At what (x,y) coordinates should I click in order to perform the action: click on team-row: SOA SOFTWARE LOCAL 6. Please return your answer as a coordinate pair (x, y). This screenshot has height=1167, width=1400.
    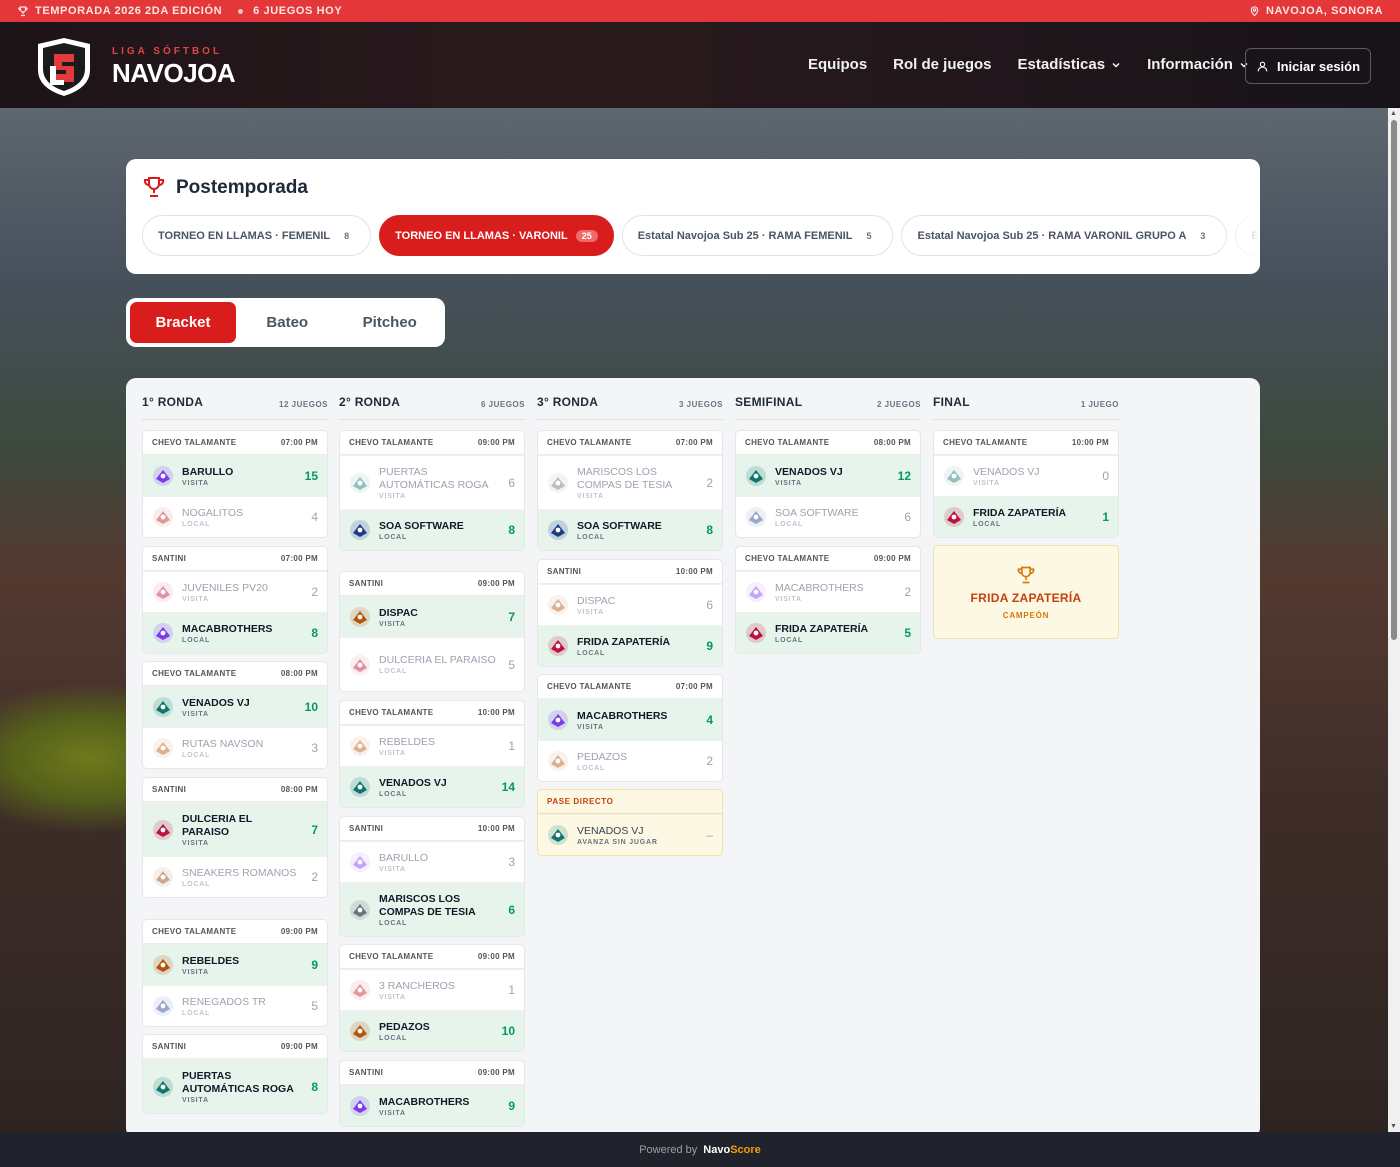
    Looking at the image, I should click on (828, 516).